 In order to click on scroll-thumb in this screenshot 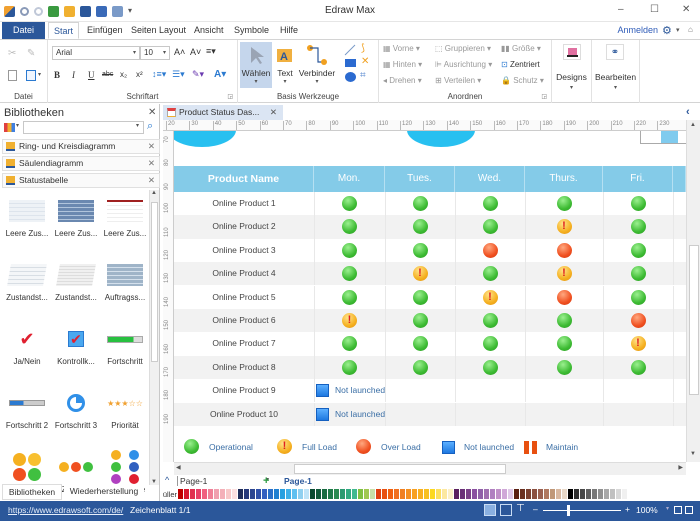, I will do `click(694, 320)`.